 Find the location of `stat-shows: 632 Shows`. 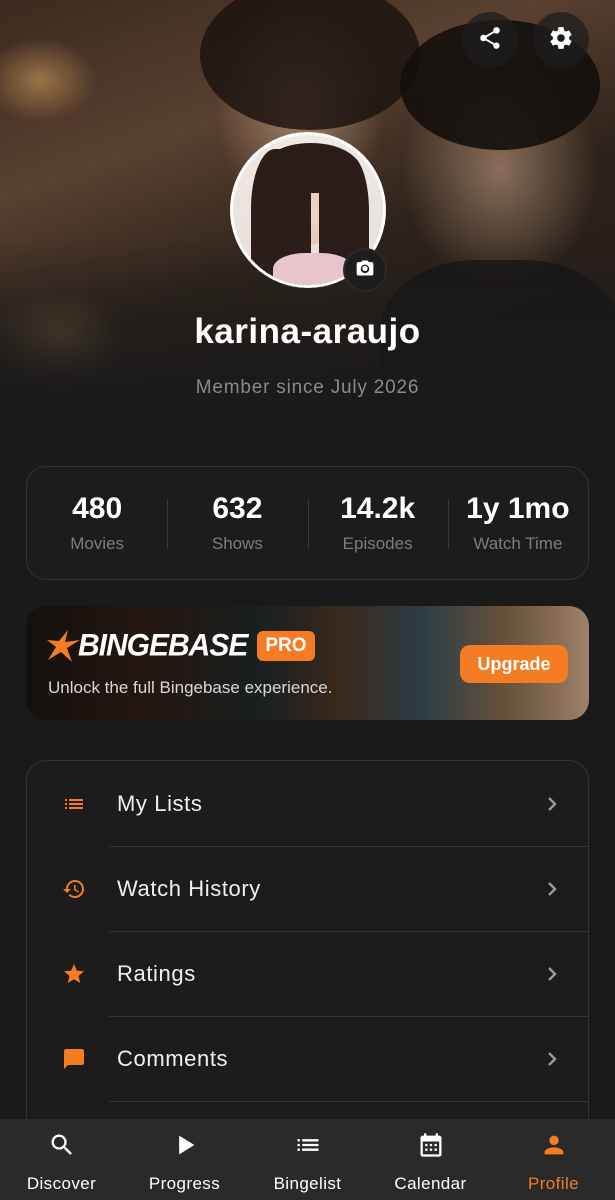

stat-shows: 632 Shows is located at coordinates (237, 523).